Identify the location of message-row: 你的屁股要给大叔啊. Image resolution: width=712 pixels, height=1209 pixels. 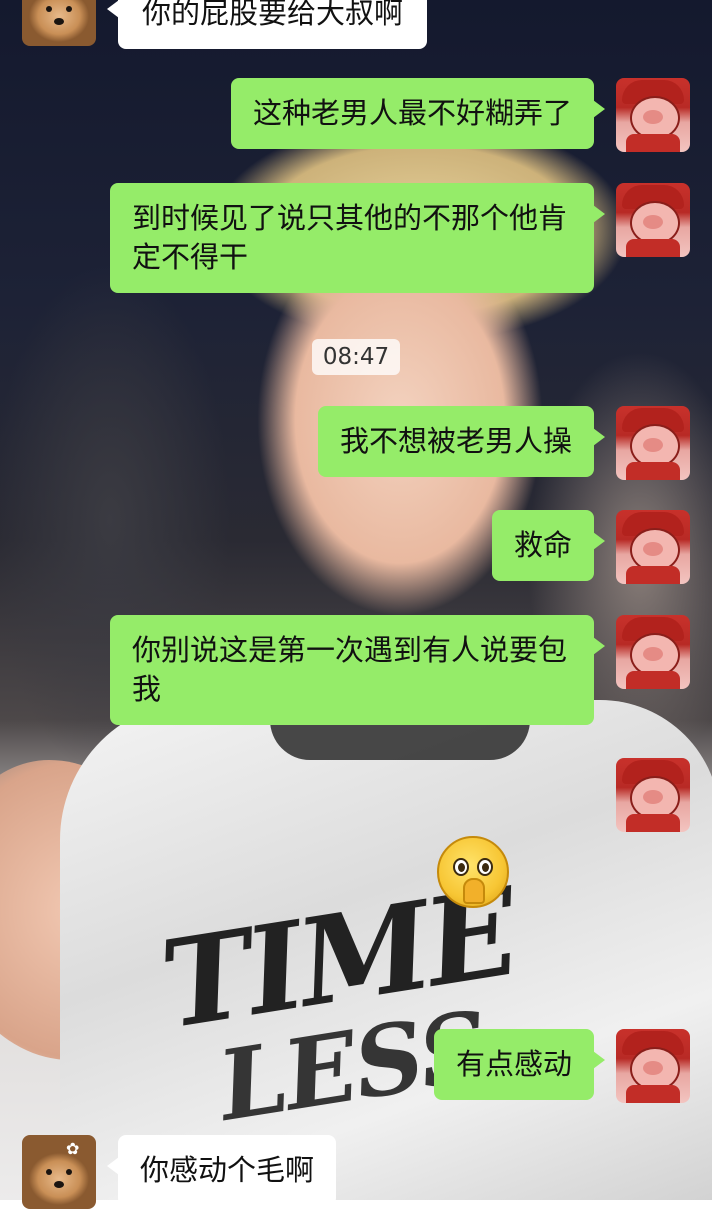
(267, 24).